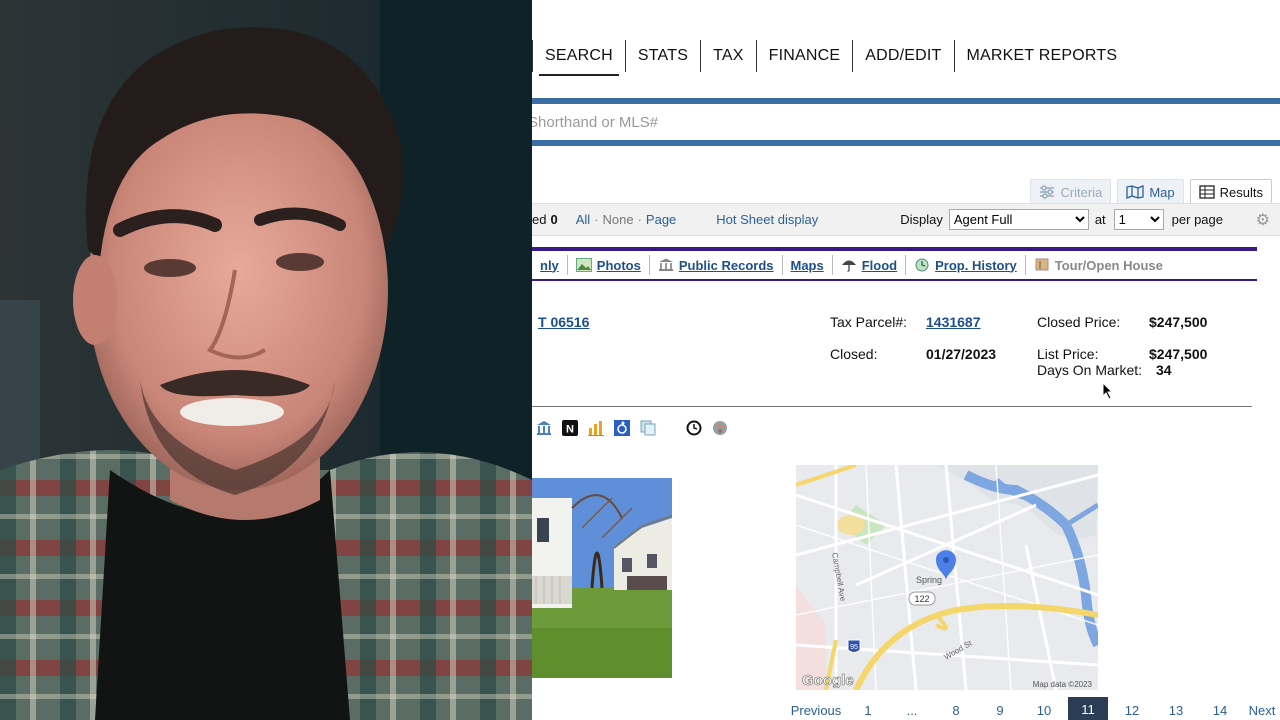 This screenshot has width=1280, height=720. Describe the element at coordinates (1164, 370) in the screenshot. I see `days-on-market-value: 34` at that location.